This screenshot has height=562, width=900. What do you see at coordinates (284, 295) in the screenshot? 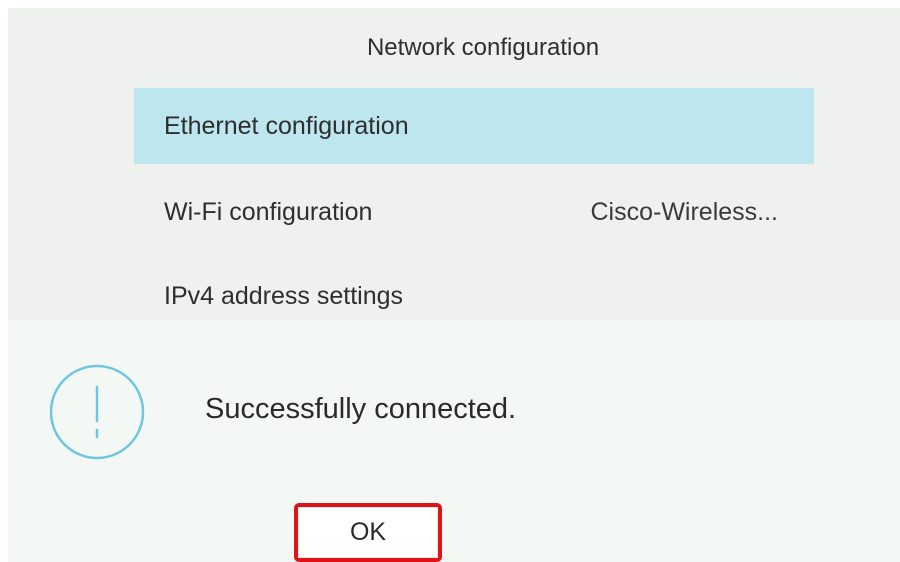
I see `menu-item-label: IPv4 address settings` at bounding box center [284, 295].